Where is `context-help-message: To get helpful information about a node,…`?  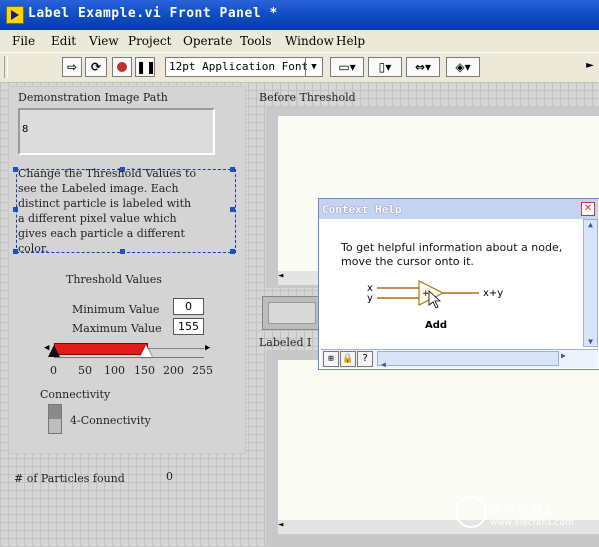 context-help-message: To get helpful information about a node,… is located at coordinates (451, 255).